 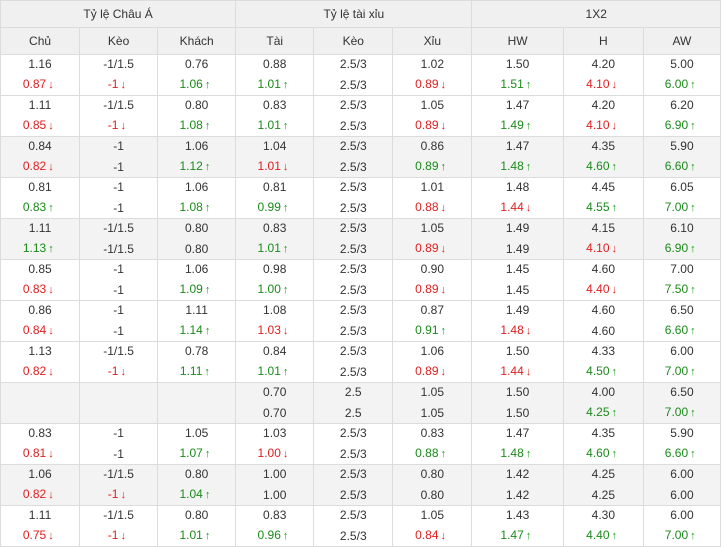 I want to click on odds-cell: 0.70, so click(x=275, y=413).